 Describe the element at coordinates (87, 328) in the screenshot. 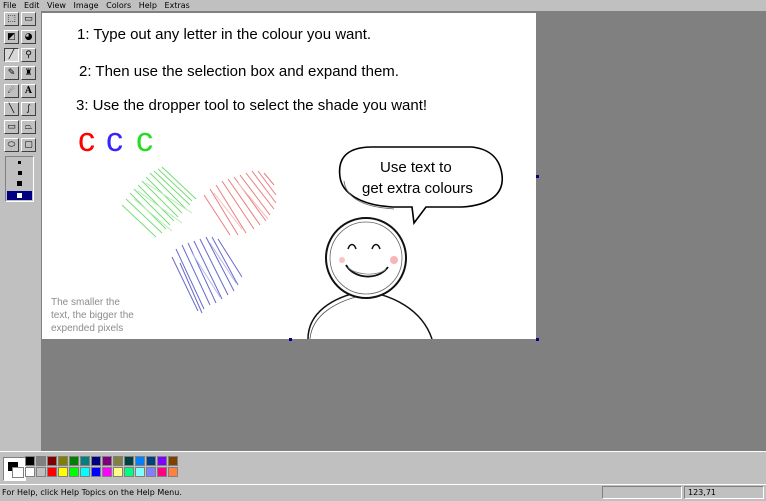

I see `note-line-3: expended pixels` at that location.